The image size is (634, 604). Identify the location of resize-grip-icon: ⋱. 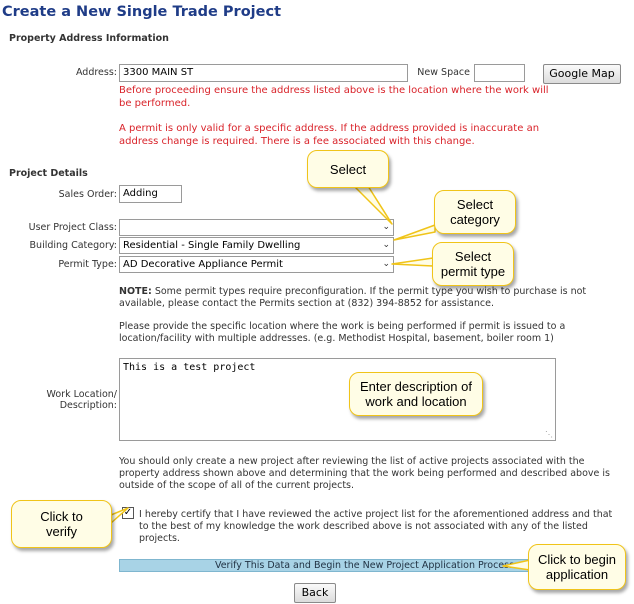
(549, 434).